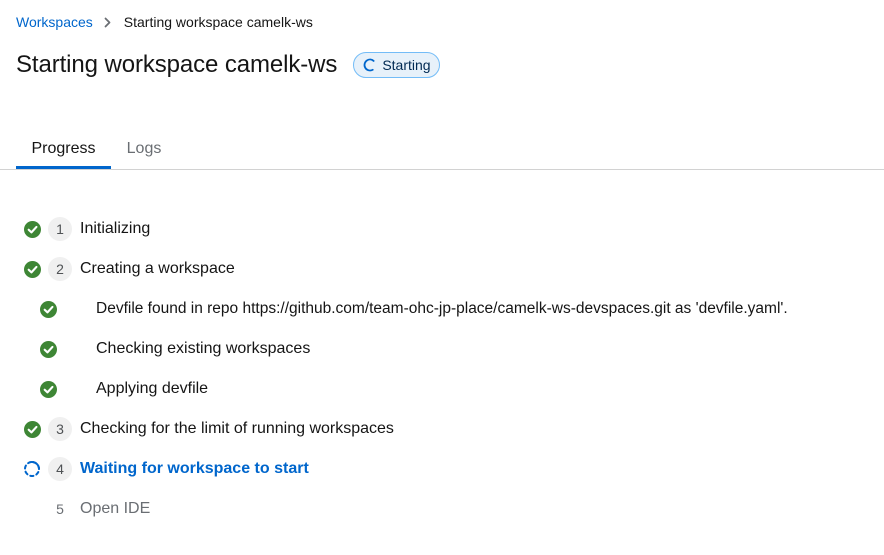  I want to click on step-number: 1, so click(60, 229).